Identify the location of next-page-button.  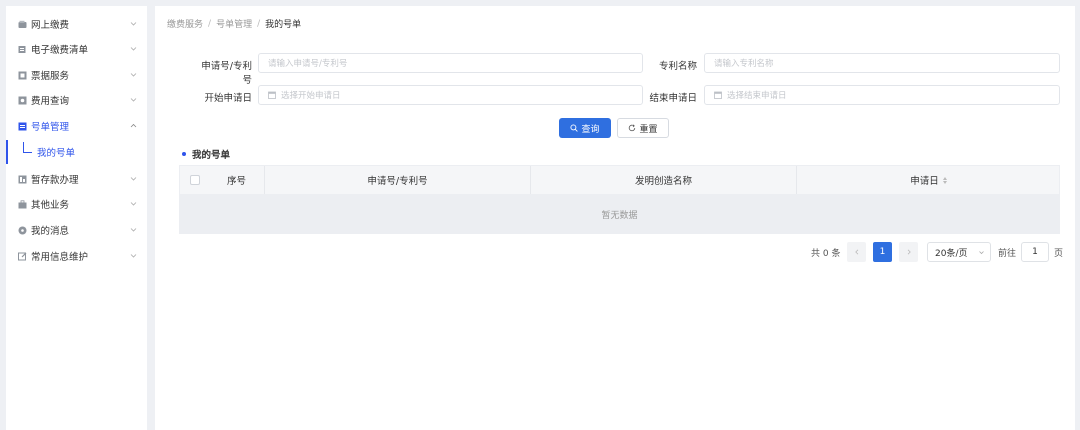
(908, 252).